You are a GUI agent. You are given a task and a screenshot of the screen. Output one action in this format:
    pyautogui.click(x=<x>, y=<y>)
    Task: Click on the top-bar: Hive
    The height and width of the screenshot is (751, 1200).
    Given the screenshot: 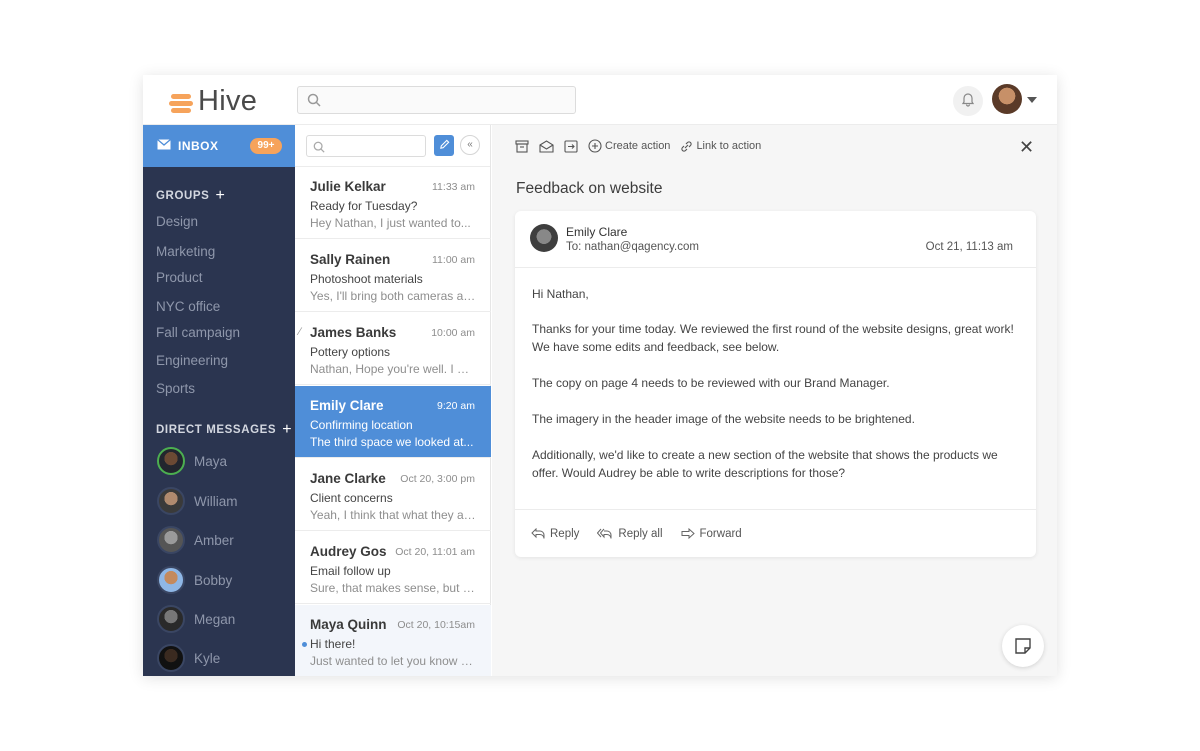 What is the action you would take?
    pyautogui.click(x=600, y=100)
    